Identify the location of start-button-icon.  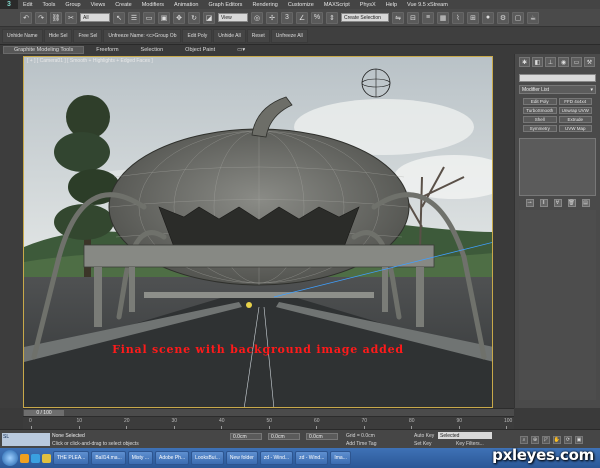
(10, 458).